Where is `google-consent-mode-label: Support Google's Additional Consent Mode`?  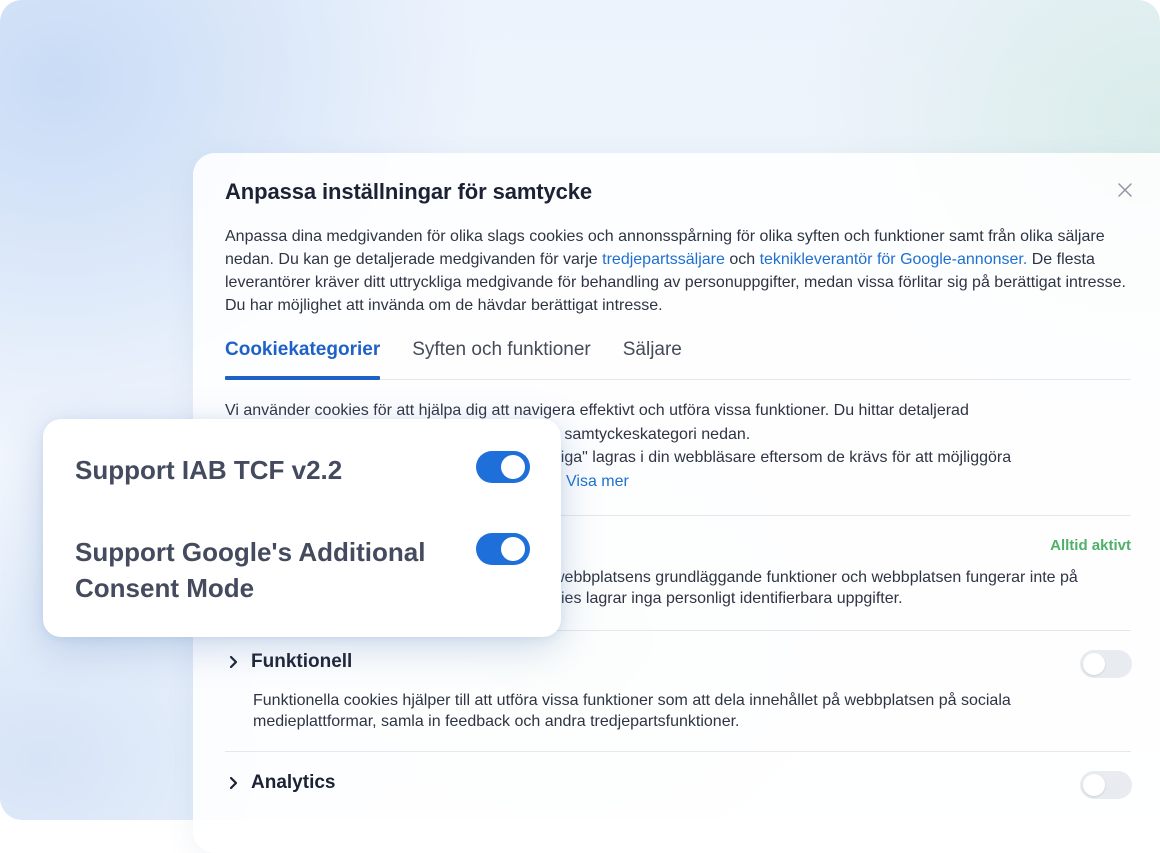 google-consent-mode-label: Support Google's Additional Consent Mode is located at coordinates (250, 570).